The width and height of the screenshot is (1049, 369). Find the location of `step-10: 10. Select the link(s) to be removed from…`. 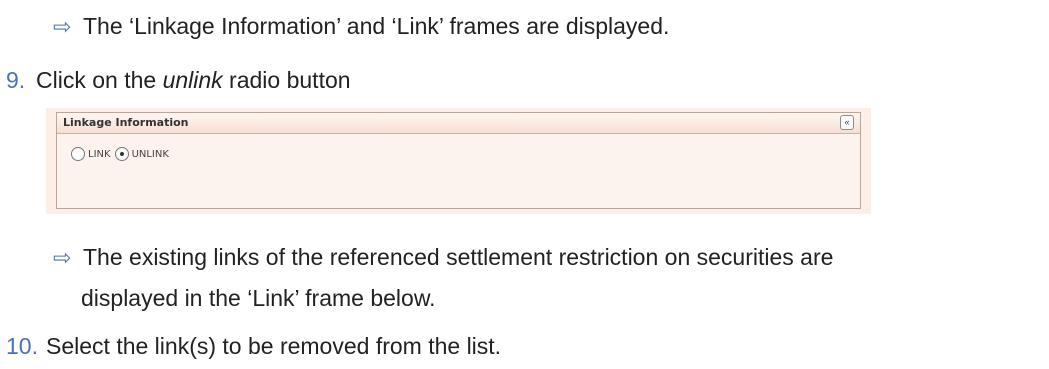

step-10: 10. Select the link(s) to be removed from… is located at coordinates (254, 346).